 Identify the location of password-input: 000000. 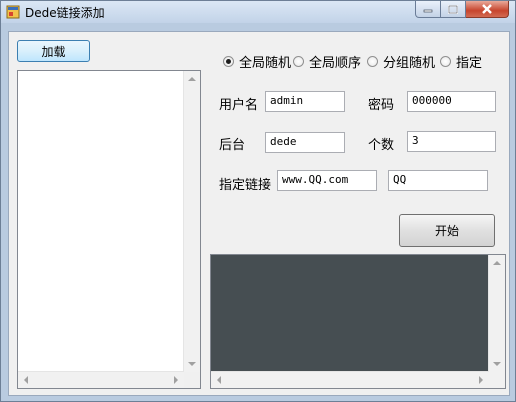
(451, 101).